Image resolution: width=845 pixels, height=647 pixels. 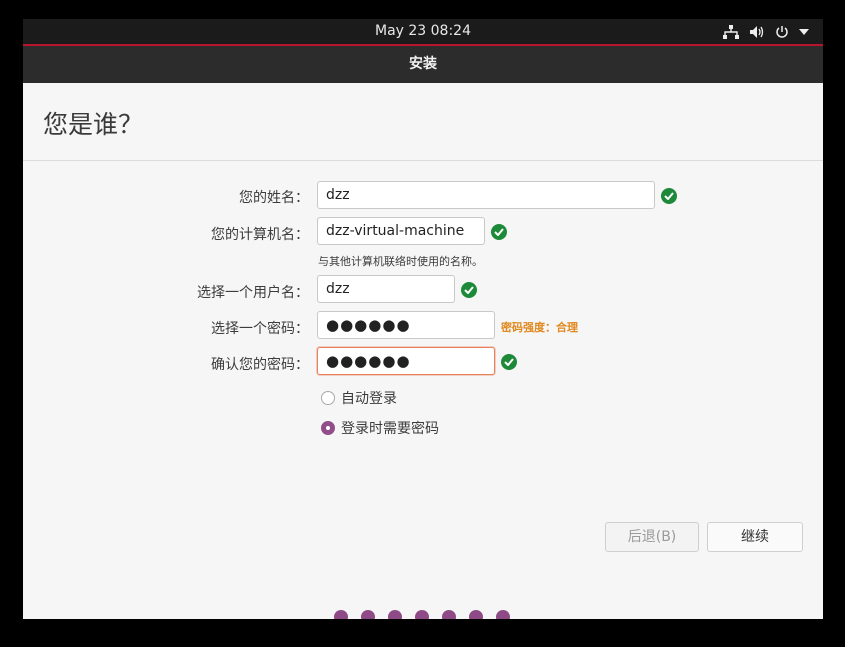 I want to click on progress-dots, so click(x=422, y=614).